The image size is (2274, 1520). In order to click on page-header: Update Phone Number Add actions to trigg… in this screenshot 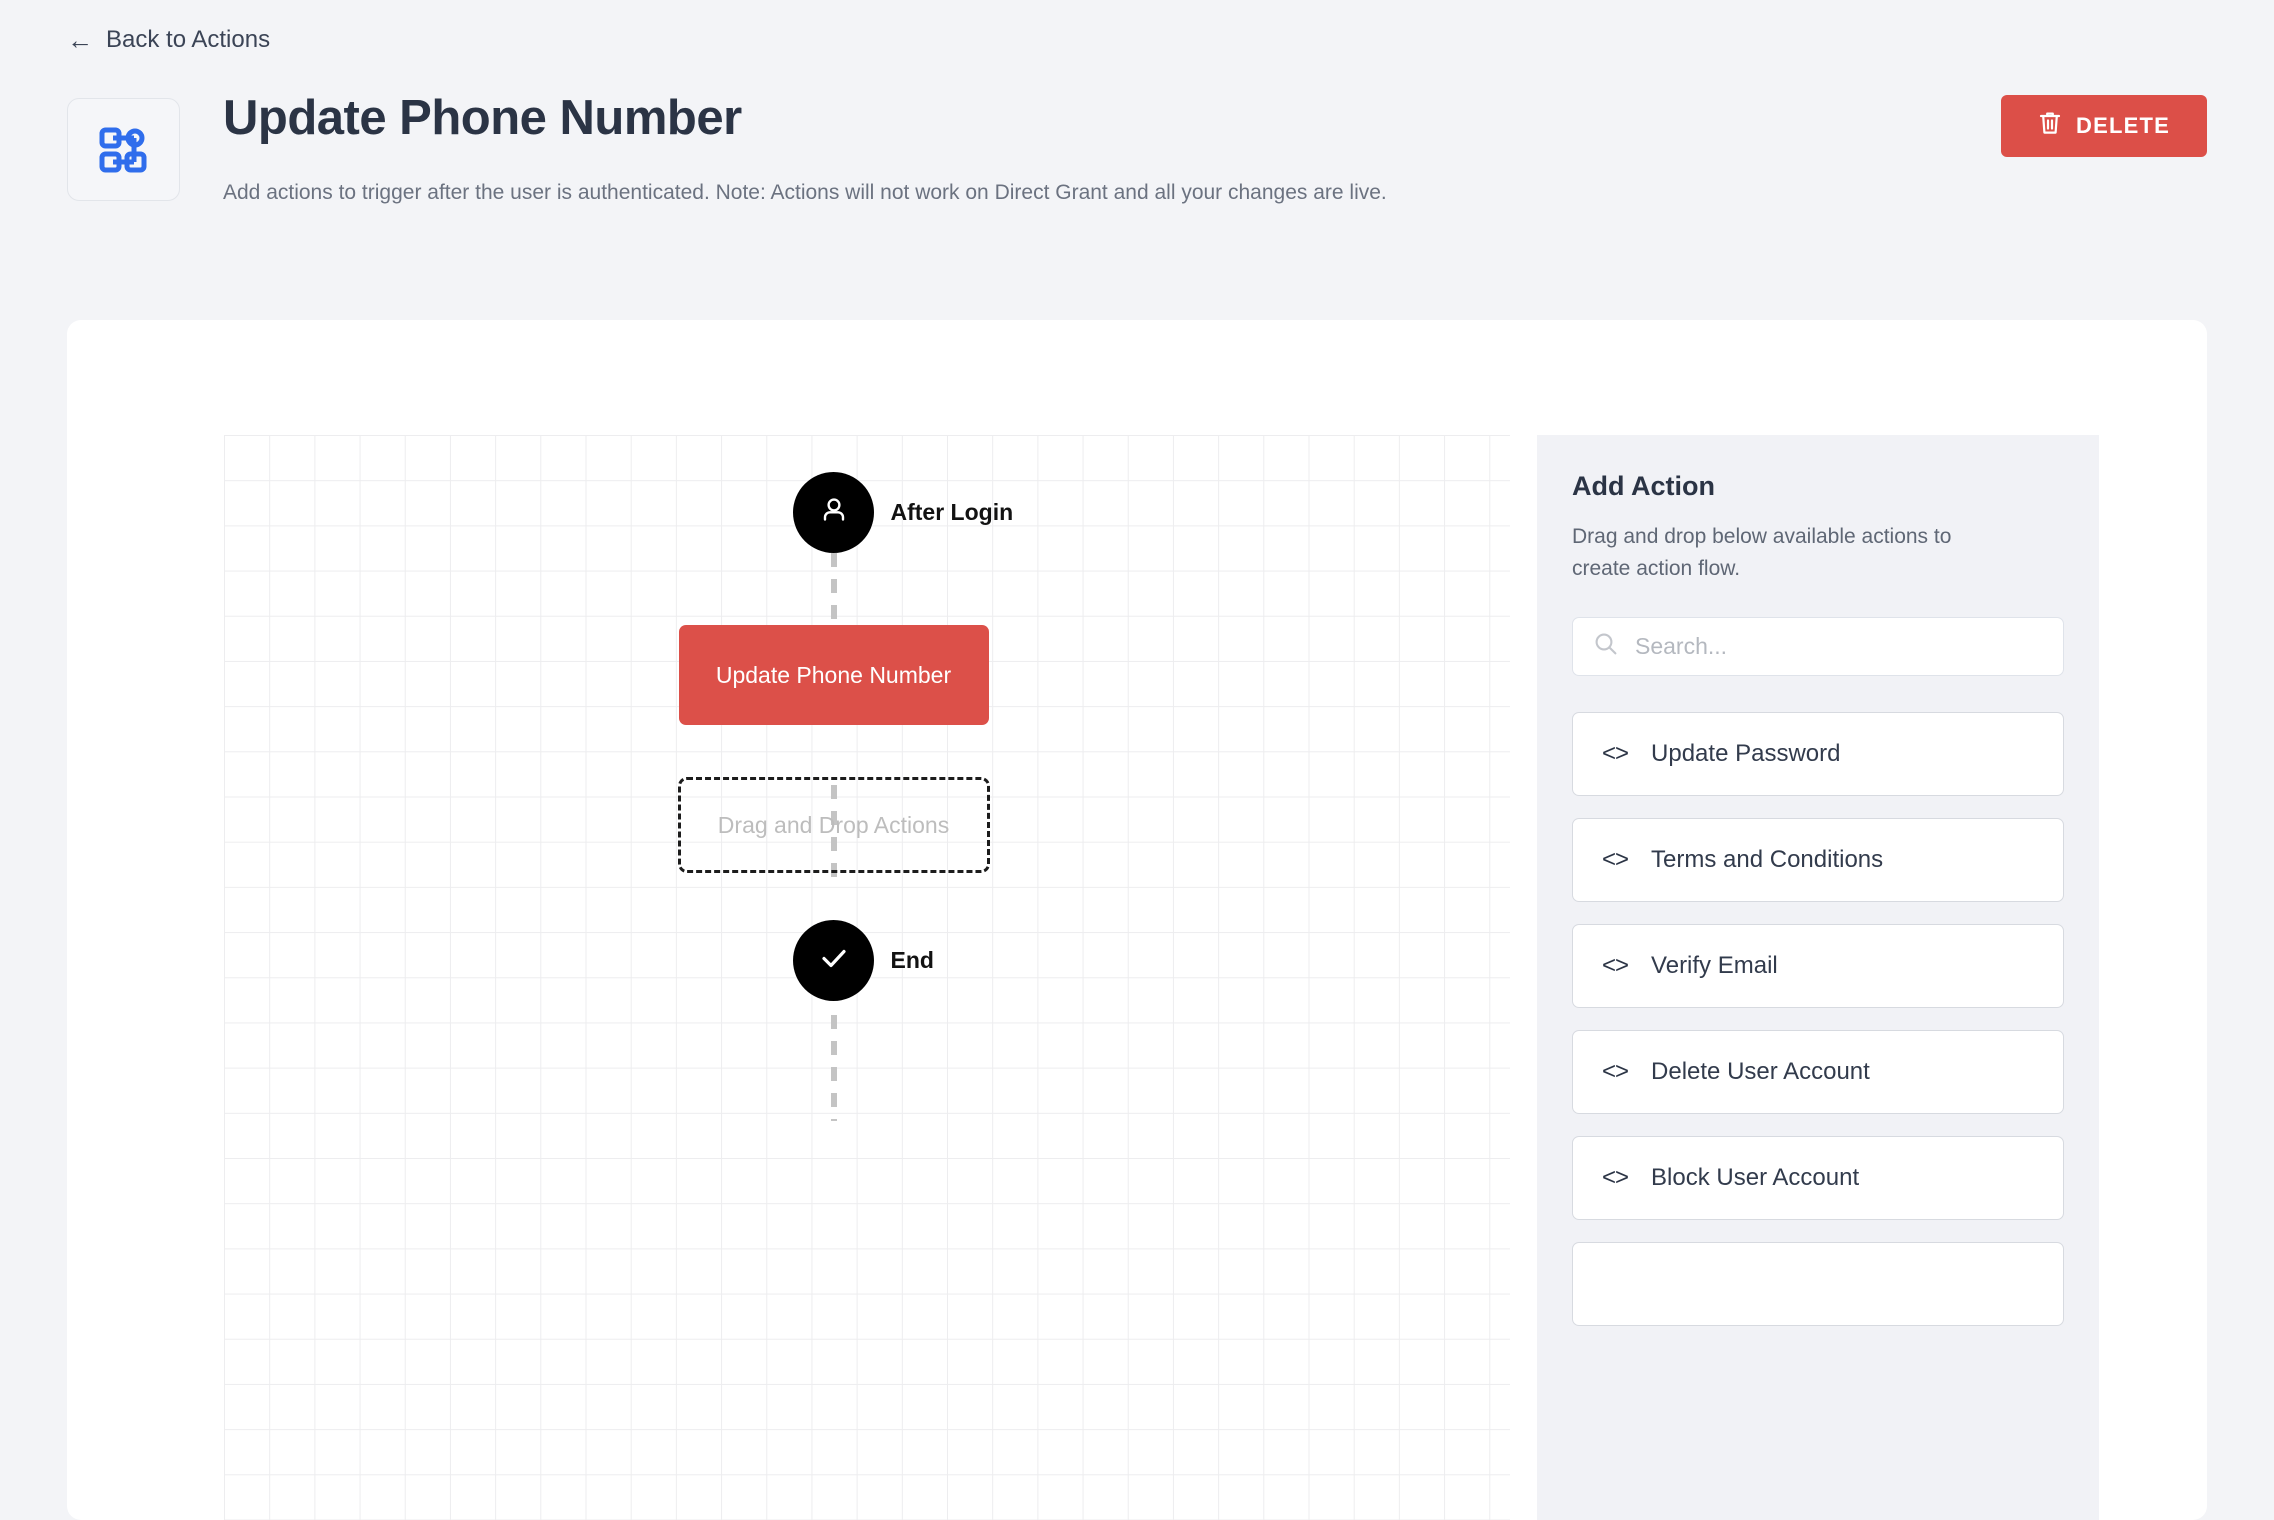, I will do `click(1137, 147)`.